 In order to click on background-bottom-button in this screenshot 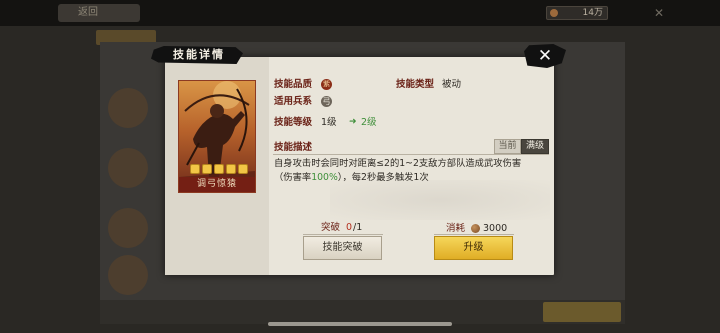, I will do `click(582, 312)`.